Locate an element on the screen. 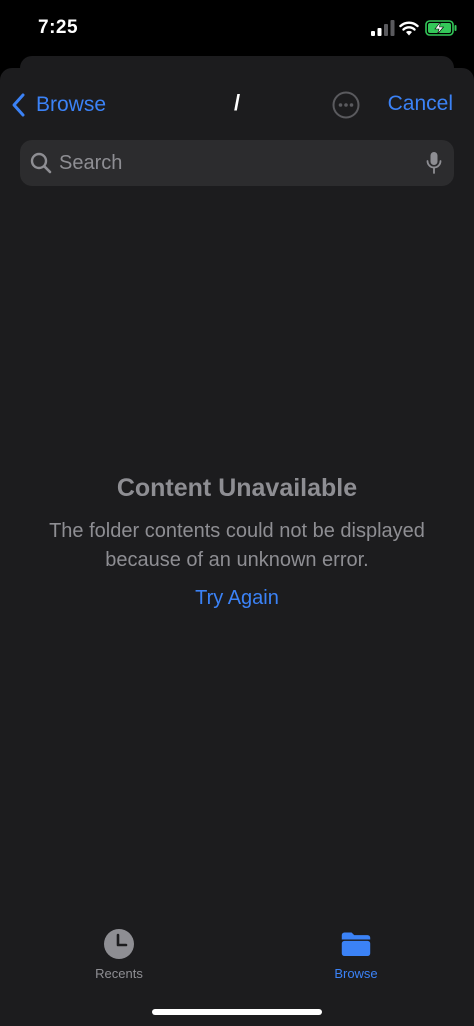 The image size is (474, 1026). battery-charging-icon is located at coordinates (441, 28).